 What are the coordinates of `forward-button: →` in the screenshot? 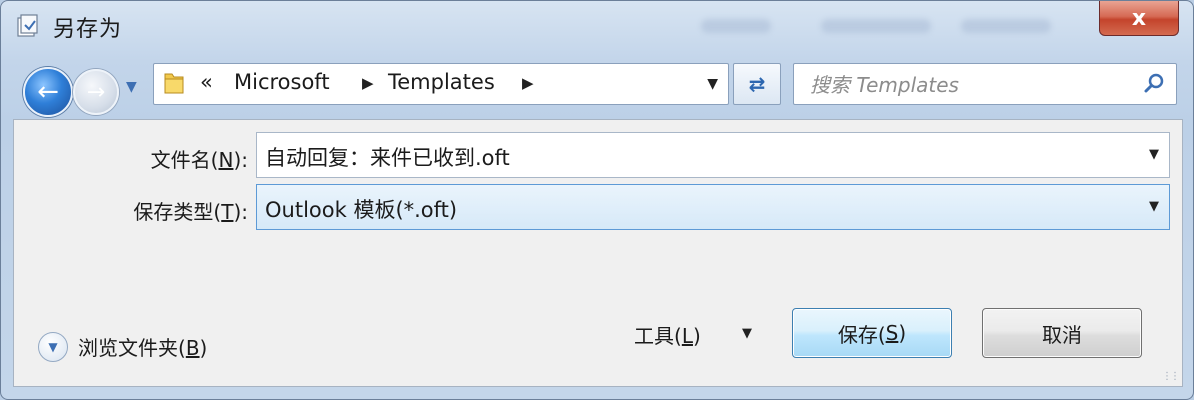 It's located at (96, 92).